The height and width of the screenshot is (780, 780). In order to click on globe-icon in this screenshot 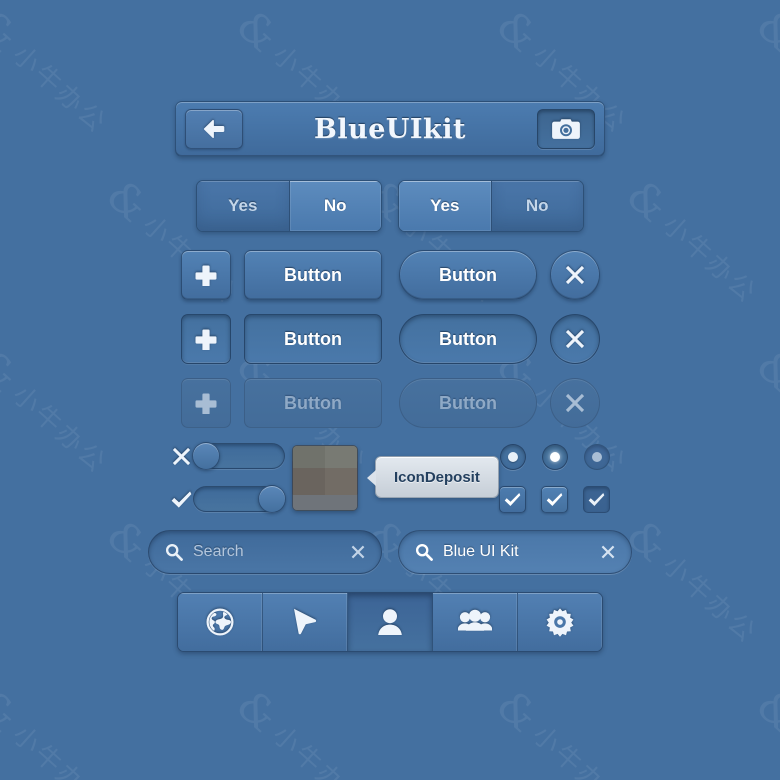, I will do `click(220, 622)`.